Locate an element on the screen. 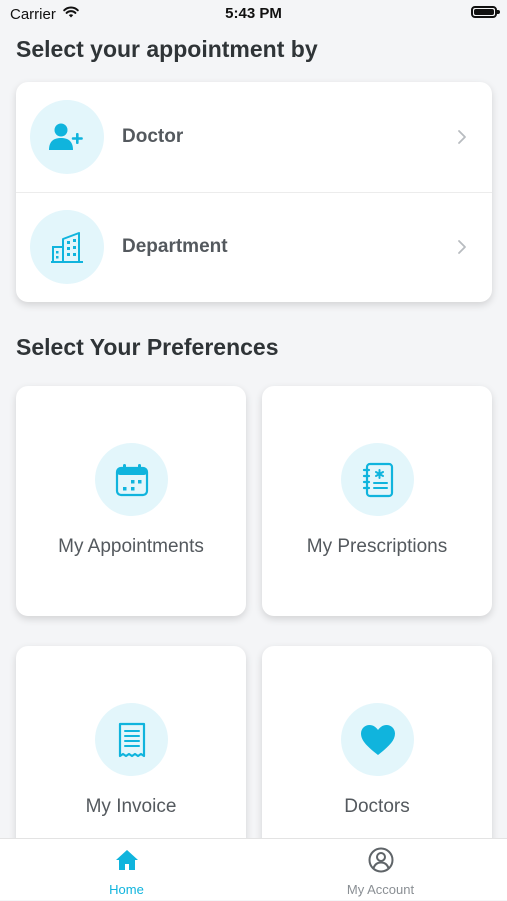  my-invoice-label: My Invoice is located at coordinates (131, 806).